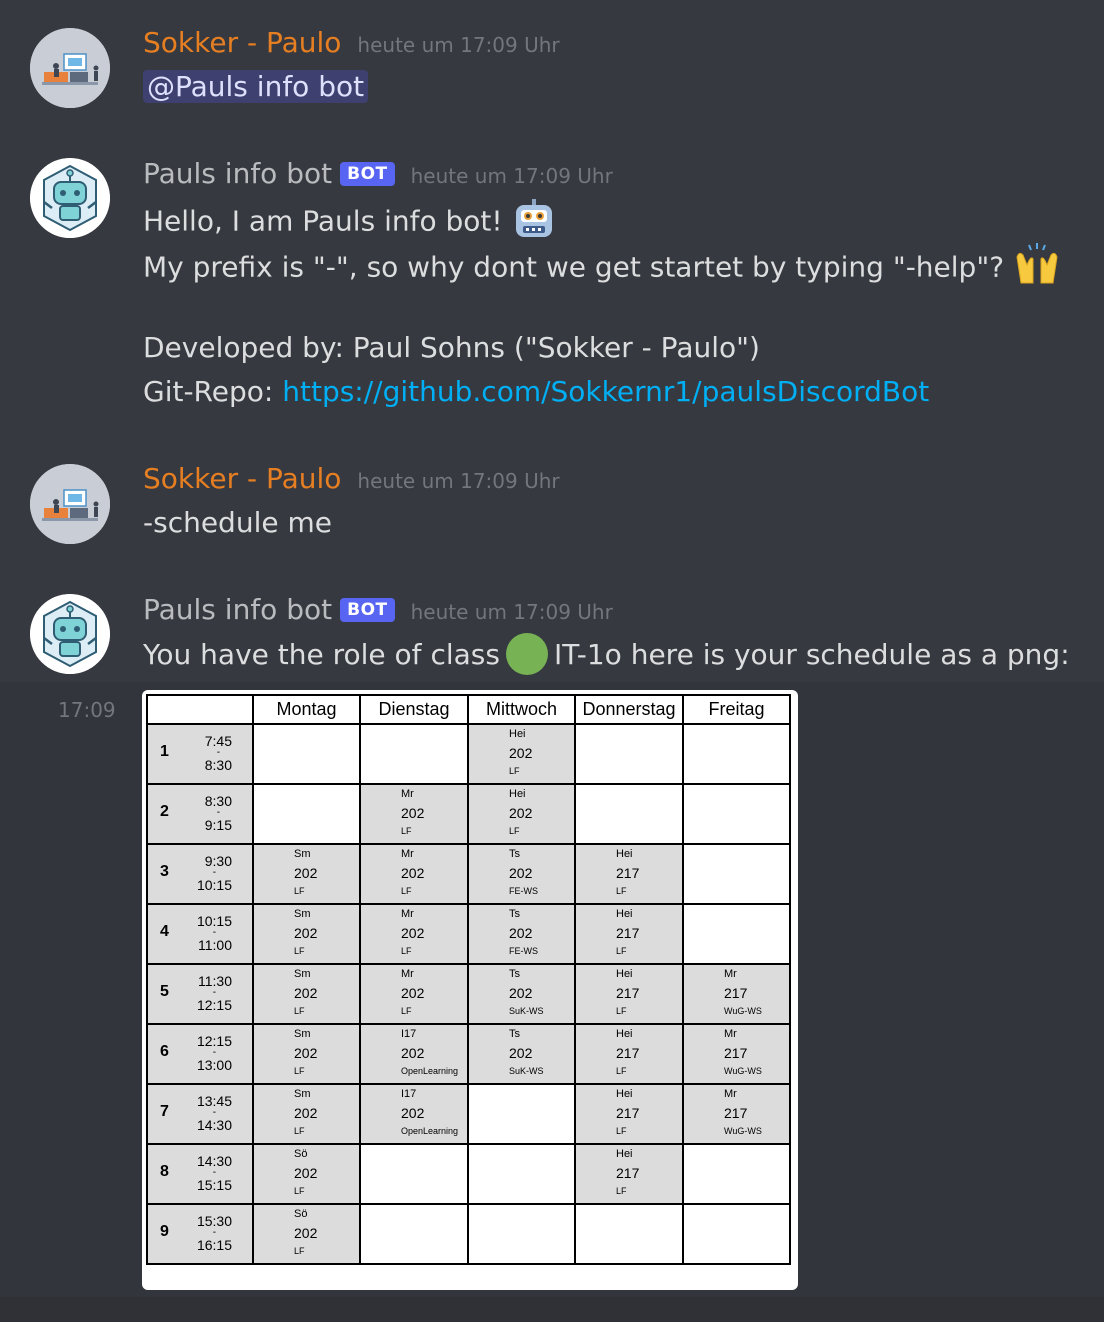 The image size is (1104, 1322). Describe the element at coordinates (468, 1174) in the screenshot. I see `schedule-row: 8 14:30-15:15 Sö 202 LF Hei 217 LF` at that location.